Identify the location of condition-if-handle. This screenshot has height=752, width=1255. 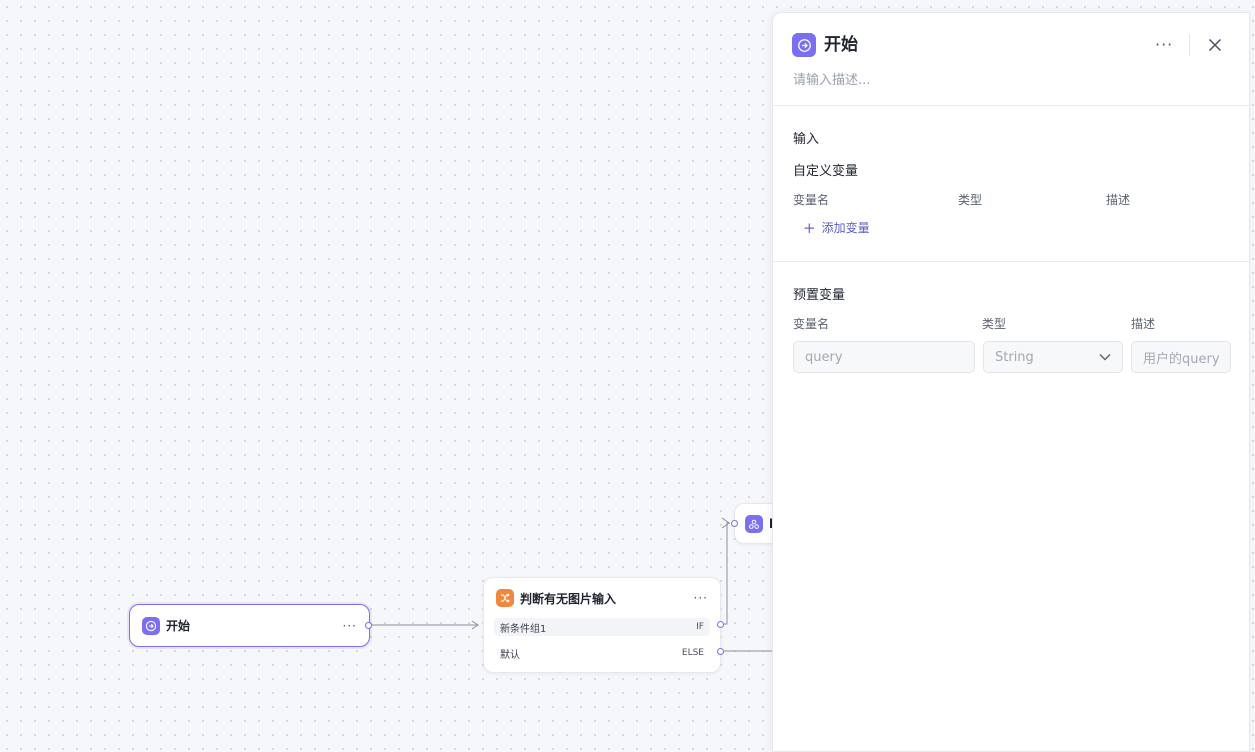
(720, 624).